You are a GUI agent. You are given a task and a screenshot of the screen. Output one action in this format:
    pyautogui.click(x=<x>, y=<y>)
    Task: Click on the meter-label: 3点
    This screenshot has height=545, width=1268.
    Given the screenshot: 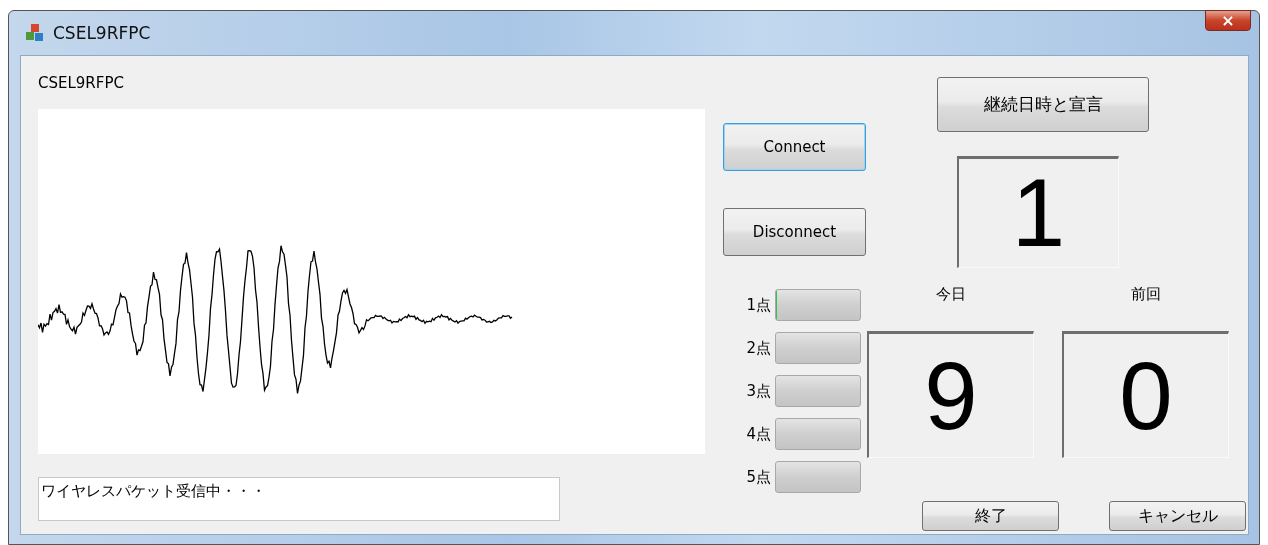 What is the action you would take?
    pyautogui.click(x=758, y=391)
    